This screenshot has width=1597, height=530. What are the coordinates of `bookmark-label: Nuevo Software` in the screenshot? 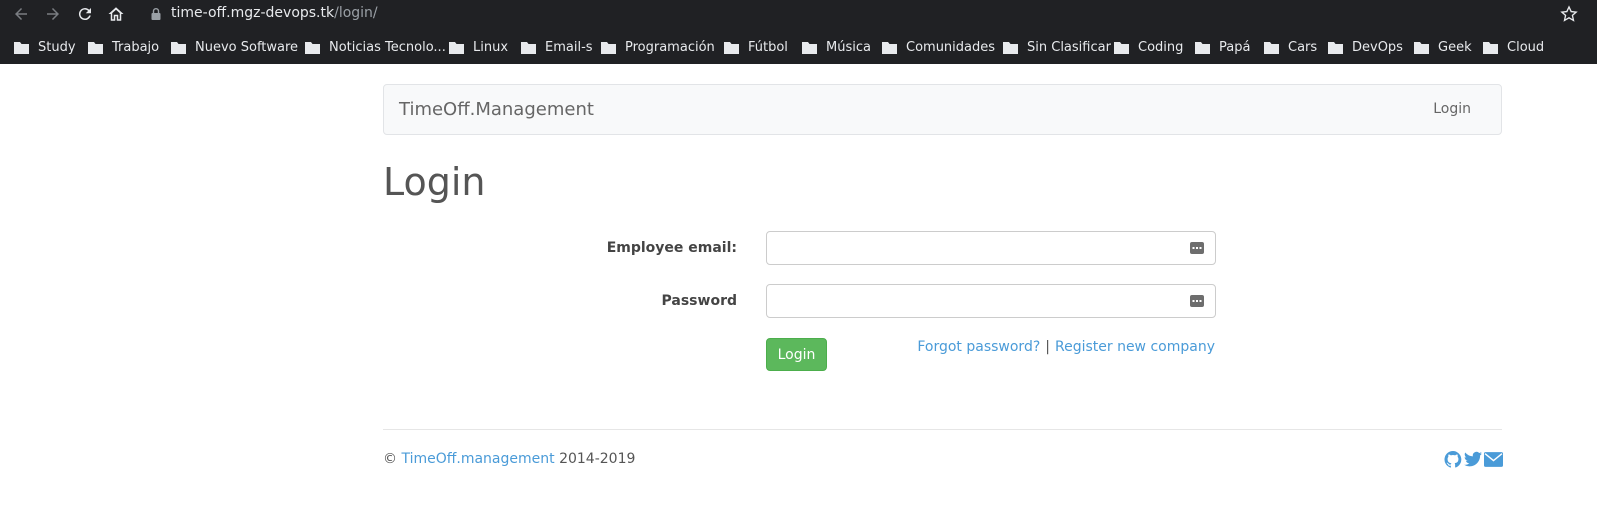 It's located at (247, 47).